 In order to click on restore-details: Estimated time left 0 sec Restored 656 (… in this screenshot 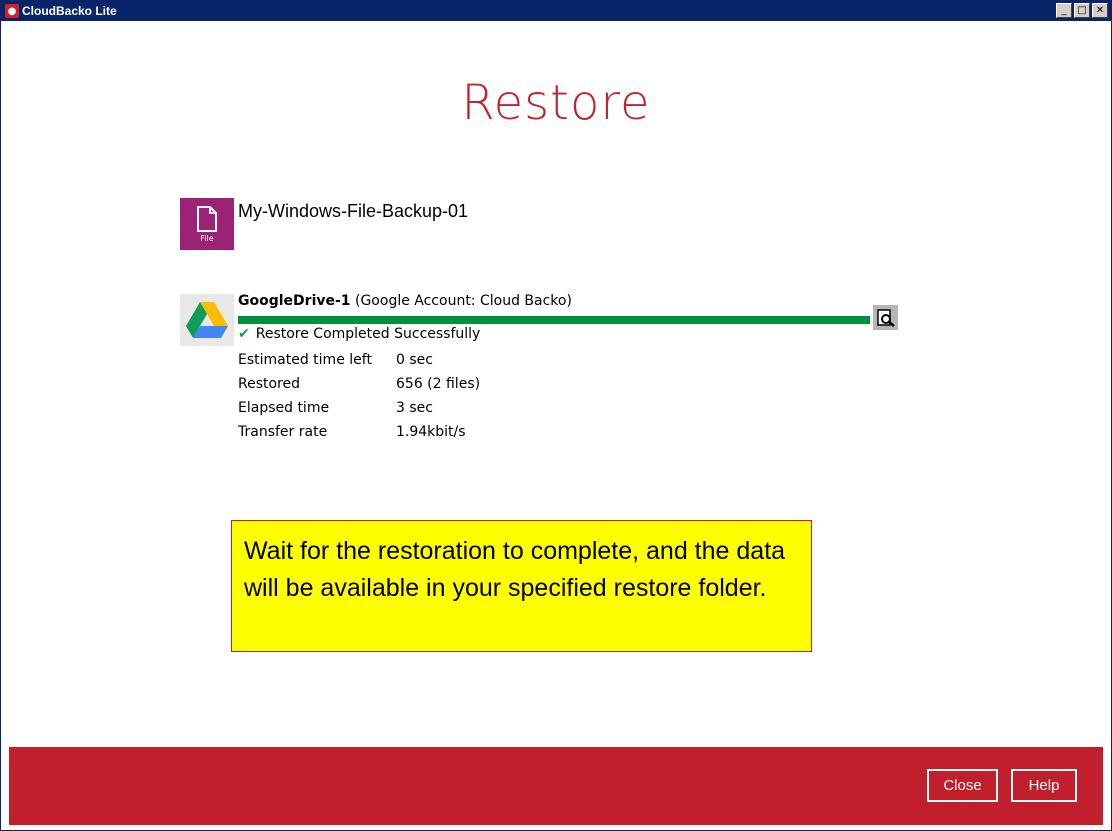, I will do `click(359, 396)`.